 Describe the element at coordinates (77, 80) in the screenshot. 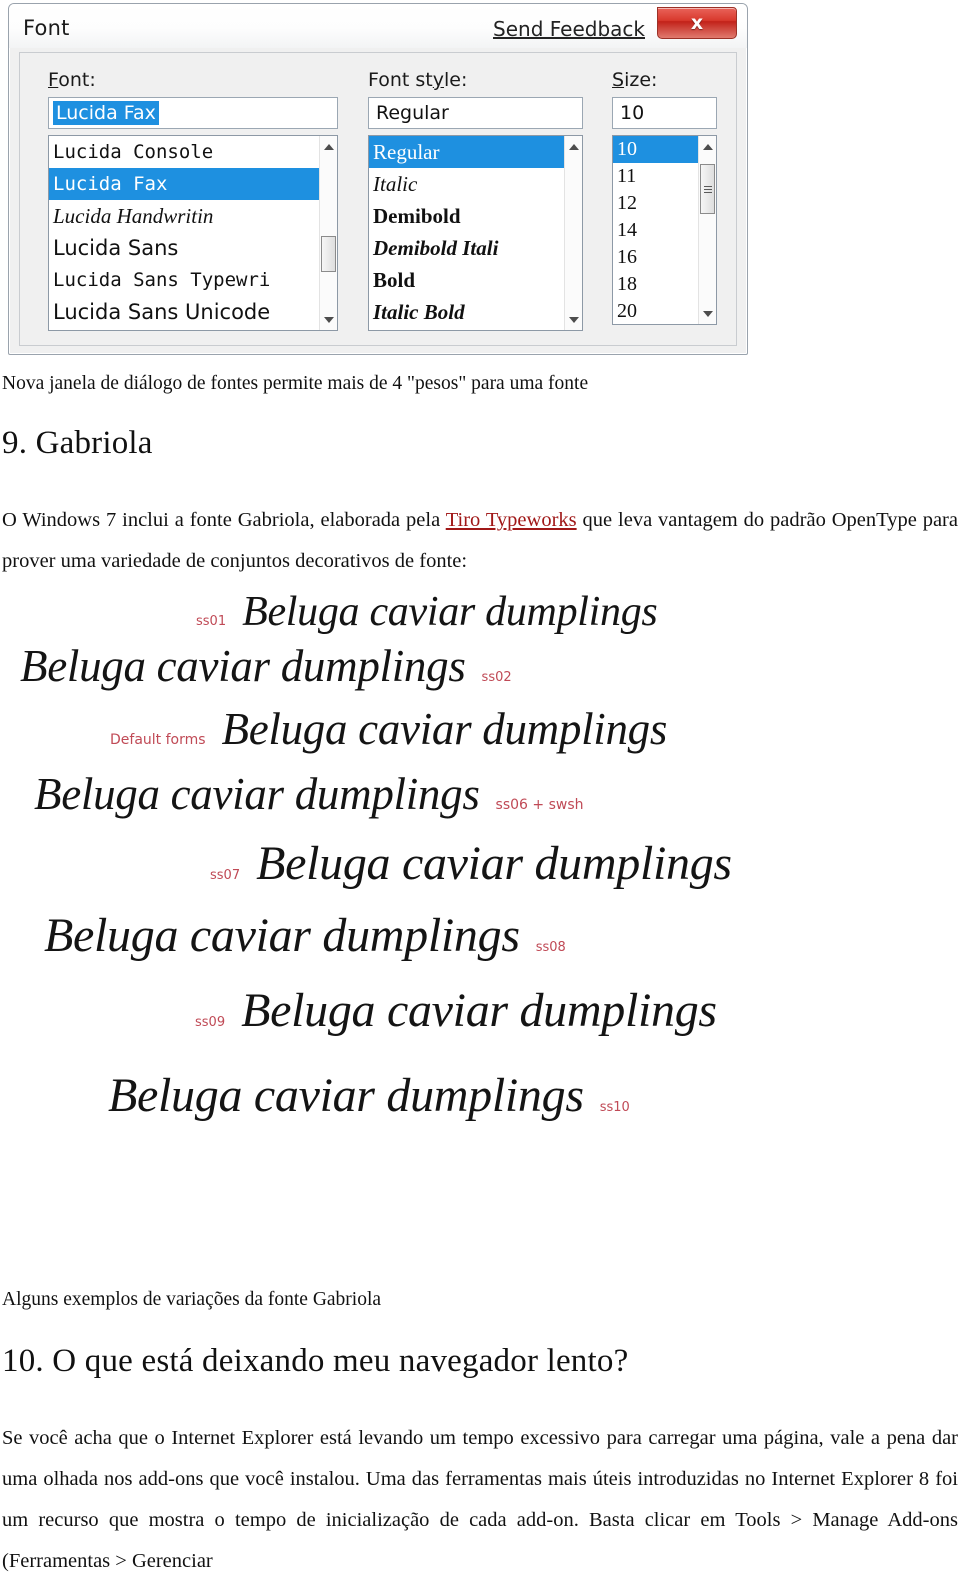

I see `font-label-rest: ont:` at that location.